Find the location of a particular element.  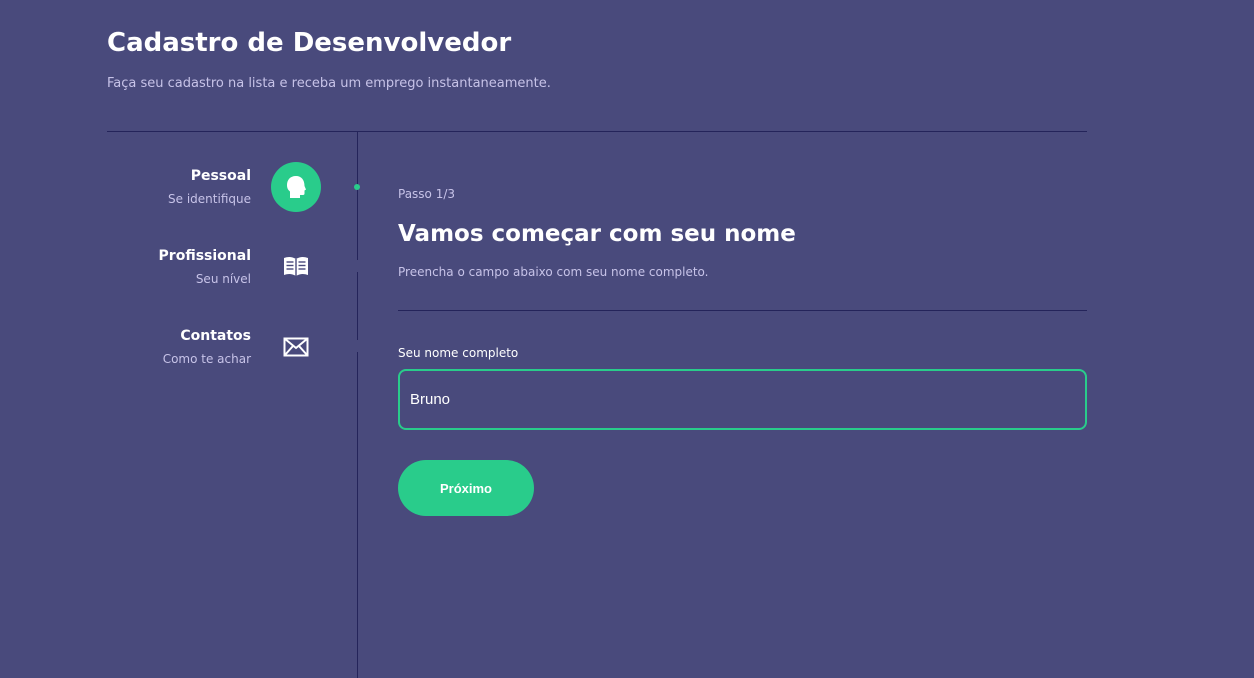

mail-icon is located at coordinates (296, 347).